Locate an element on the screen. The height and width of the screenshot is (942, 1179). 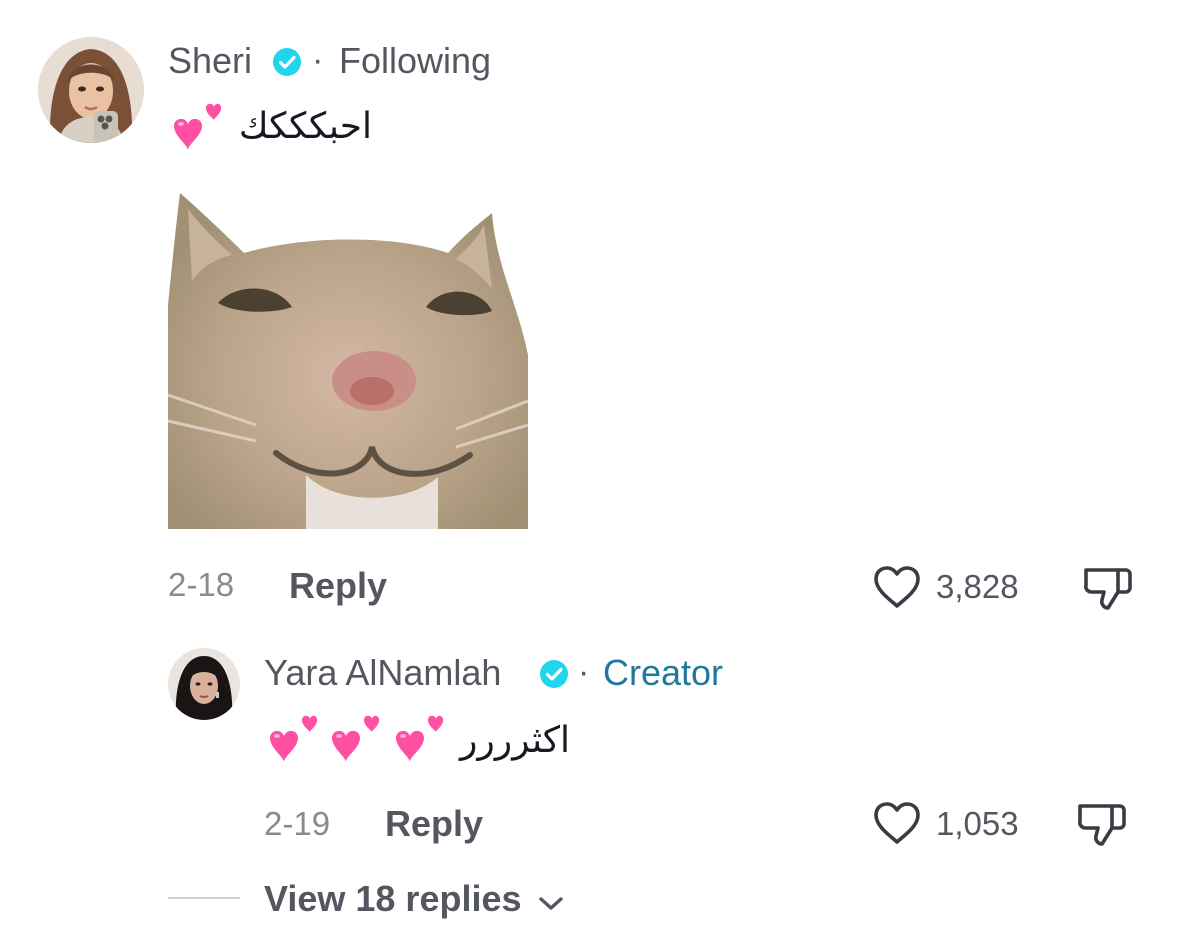
comment-text: احبكككك is located at coordinates (305, 126).